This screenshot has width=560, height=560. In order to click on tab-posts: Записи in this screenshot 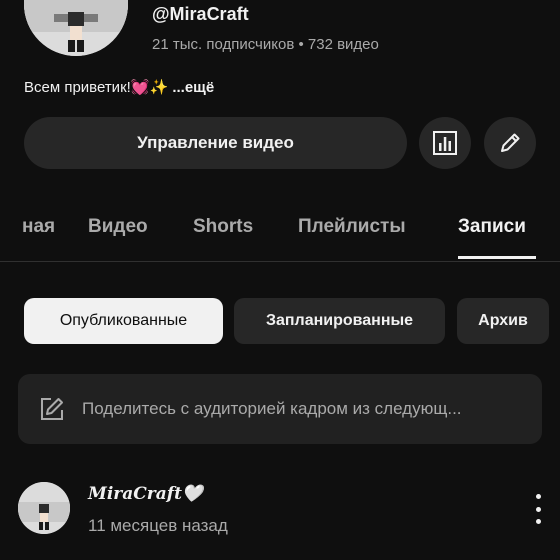, I will do `click(492, 227)`.